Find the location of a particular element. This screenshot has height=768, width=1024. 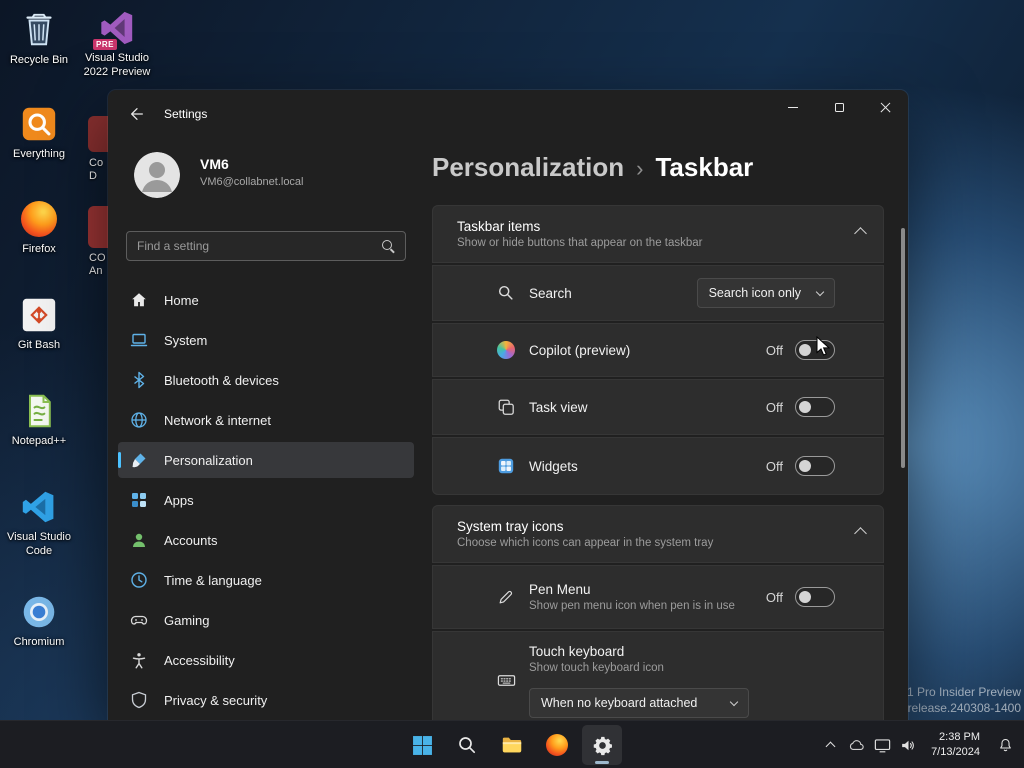

window-title: Settings is located at coordinates (186, 114).